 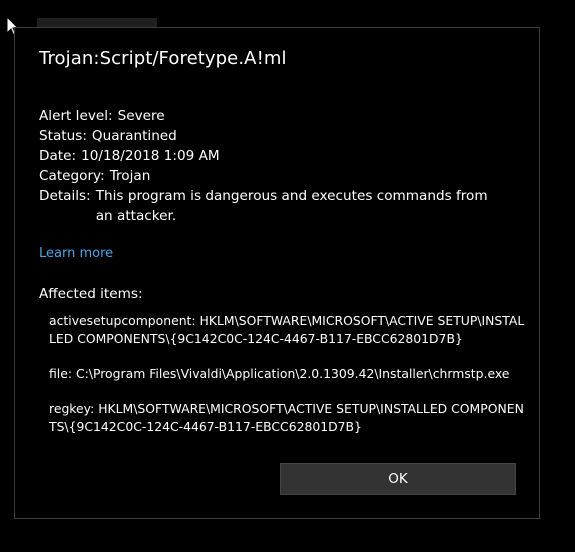 What do you see at coordinates (76, 116) in the screenshot?
I see `alert-level-label: Alert level:` at bounding box center [76, 116].